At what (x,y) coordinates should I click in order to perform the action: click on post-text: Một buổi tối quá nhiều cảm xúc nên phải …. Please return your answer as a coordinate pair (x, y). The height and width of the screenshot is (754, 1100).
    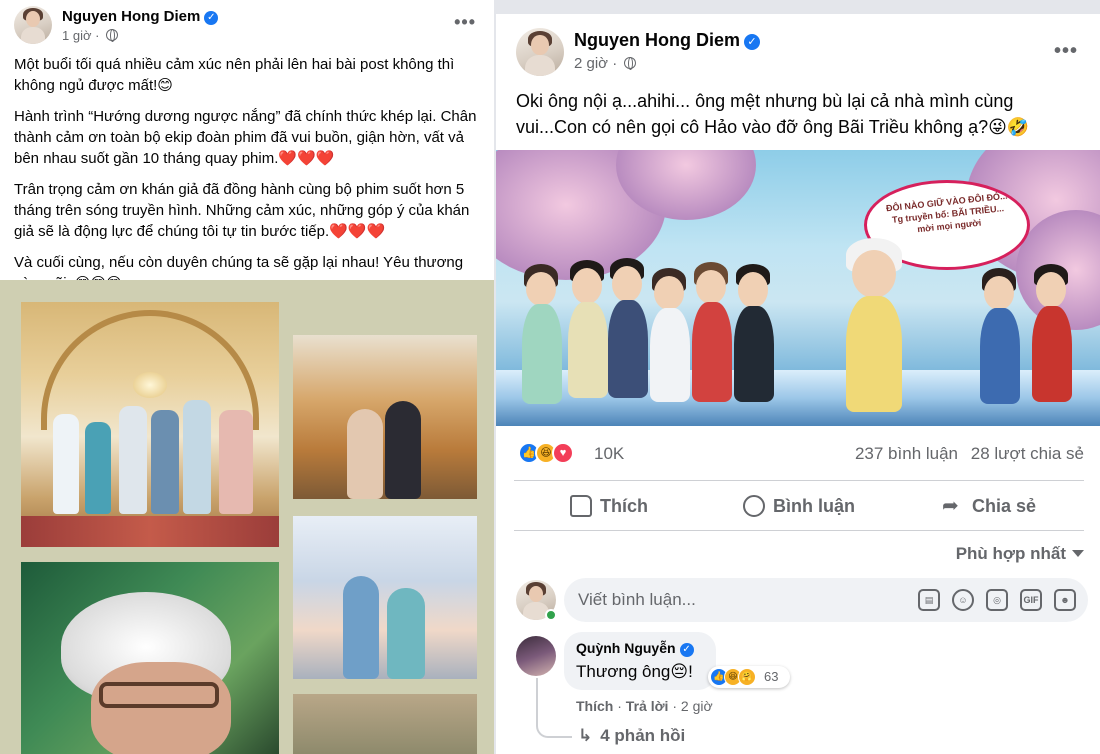
    Looking at the image, I should click on (249, 179).